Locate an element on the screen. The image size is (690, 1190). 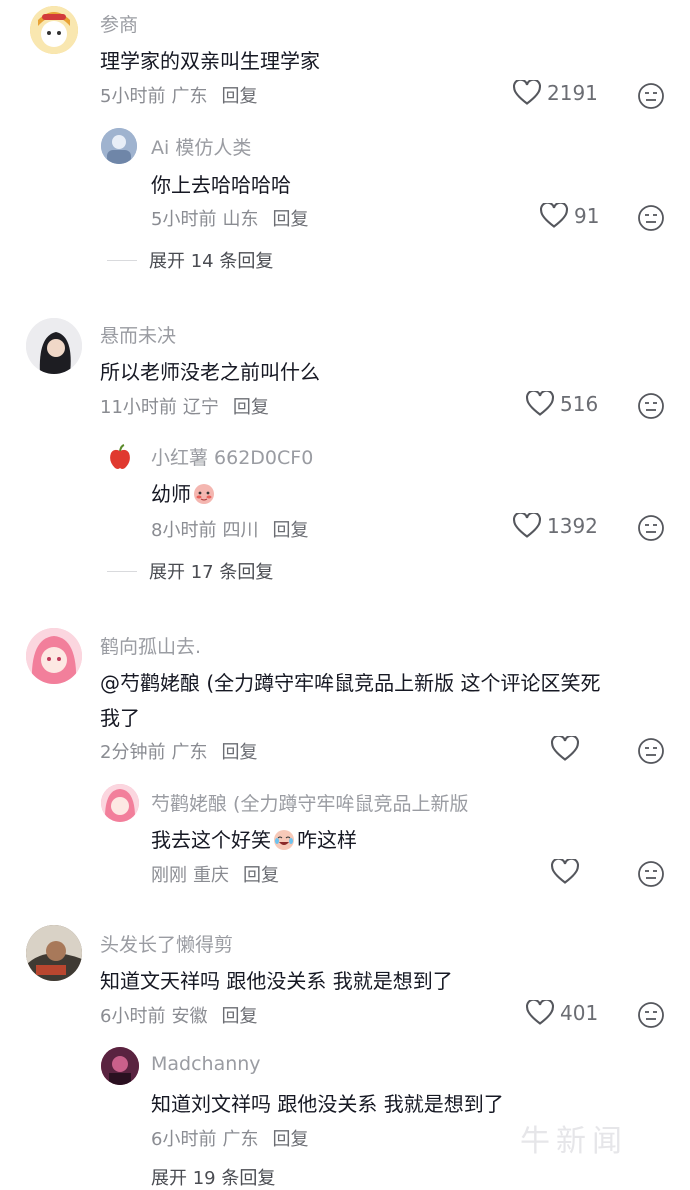
replier-name: Madchanny is located at coordinates (206, 1064).